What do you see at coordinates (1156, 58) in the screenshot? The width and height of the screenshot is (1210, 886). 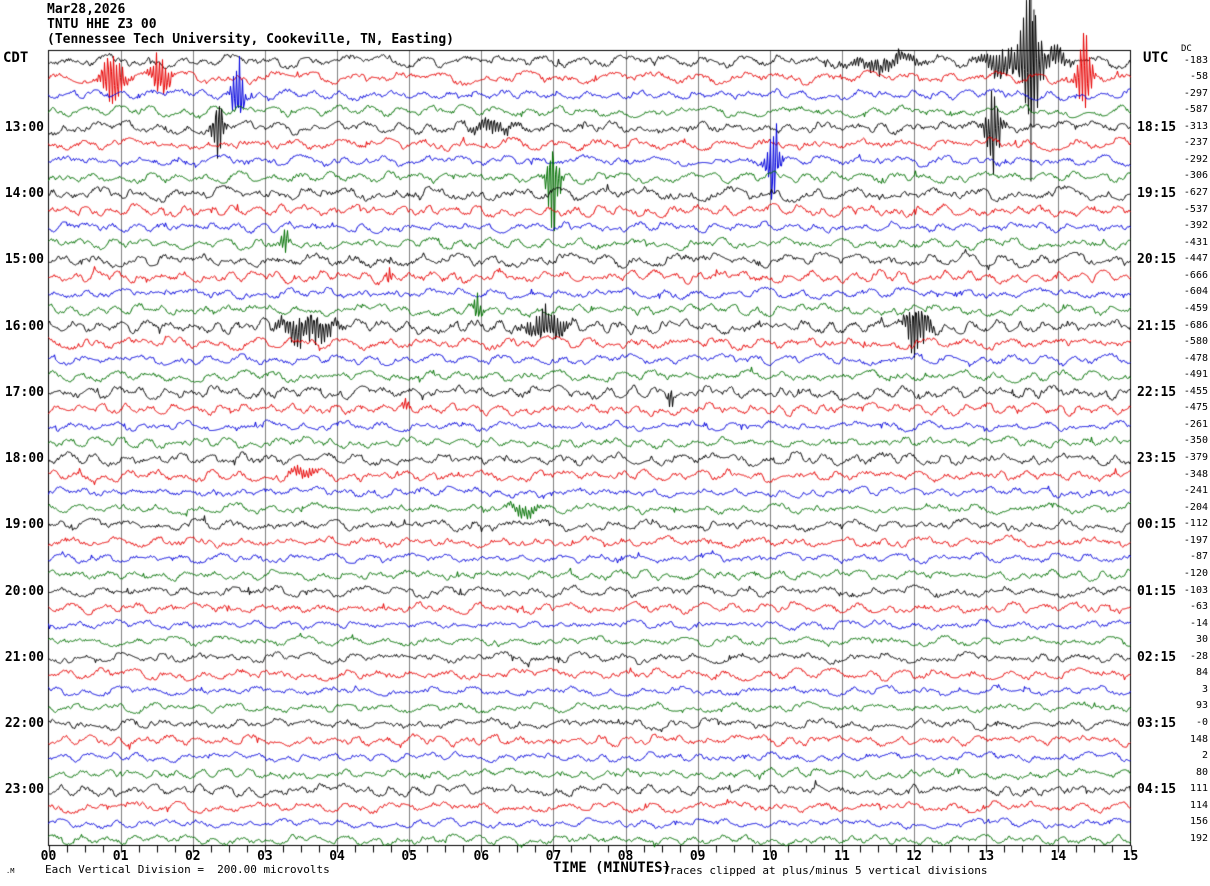 I see `right-timezone-label: UTC` at bounding box center [1156, 58].